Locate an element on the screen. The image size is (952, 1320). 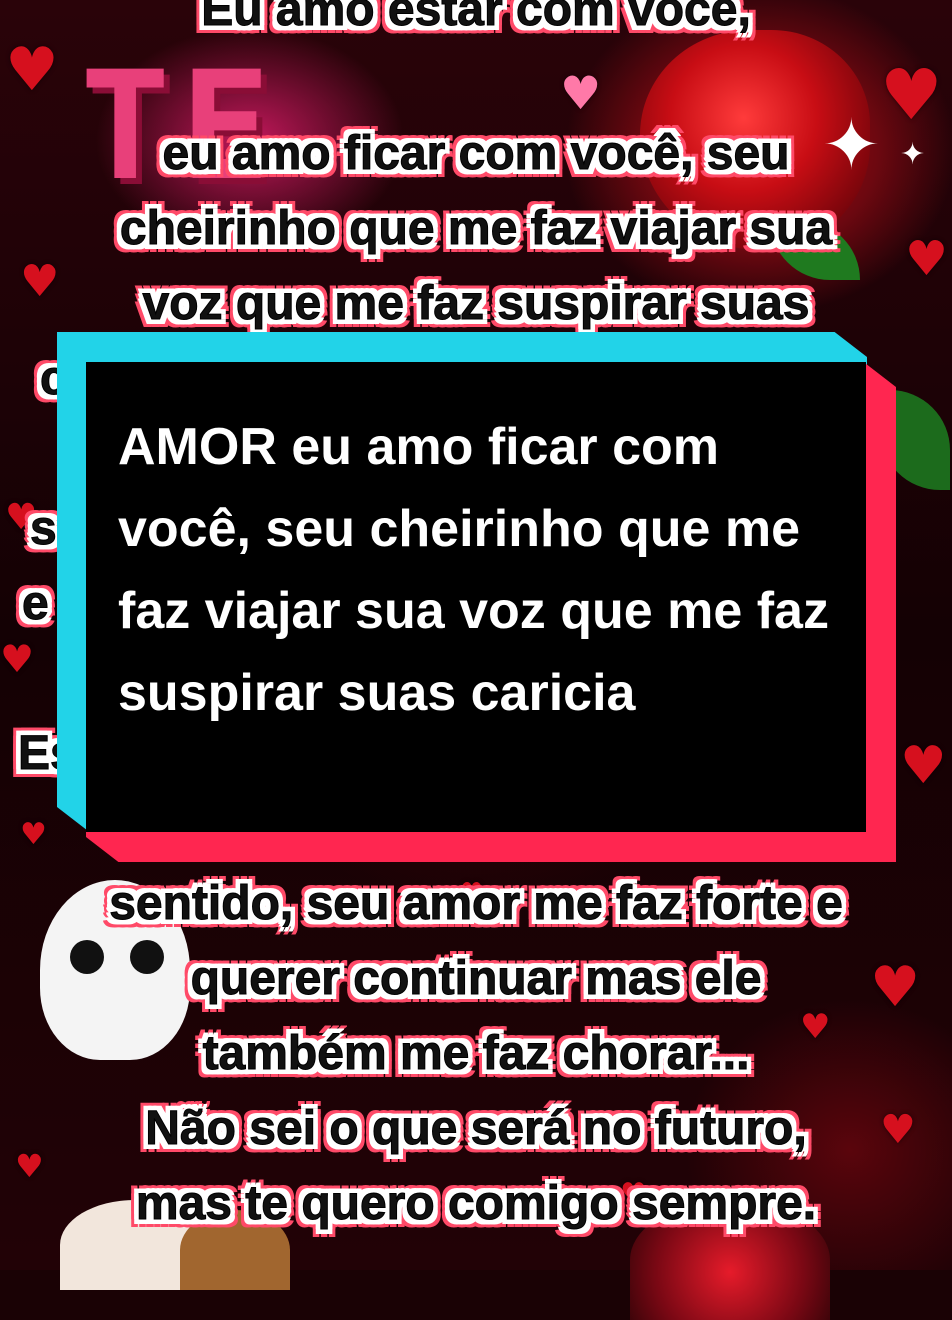
background-line: querer continuar mas ele is located at coordinates (476, 978).